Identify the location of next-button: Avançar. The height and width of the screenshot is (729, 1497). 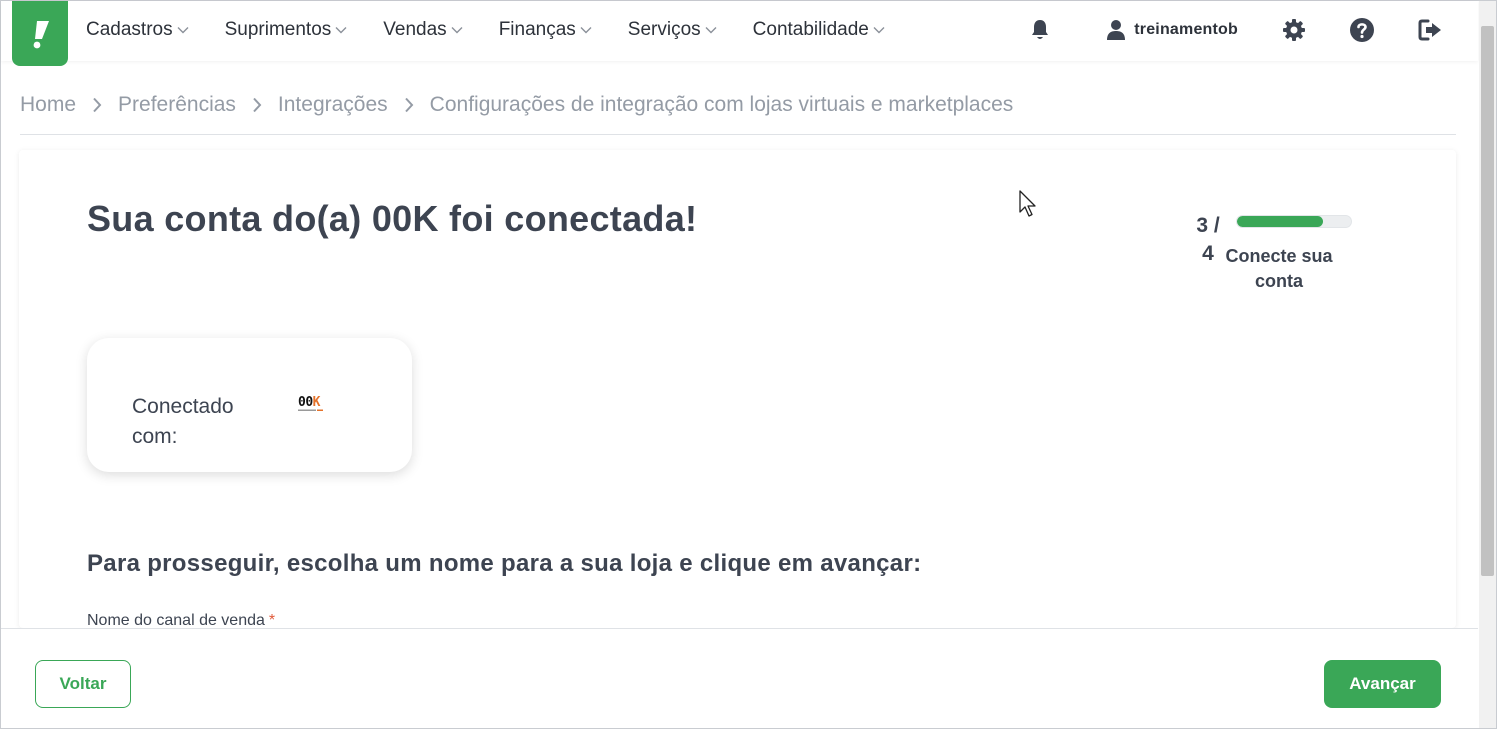
(1382, 684).